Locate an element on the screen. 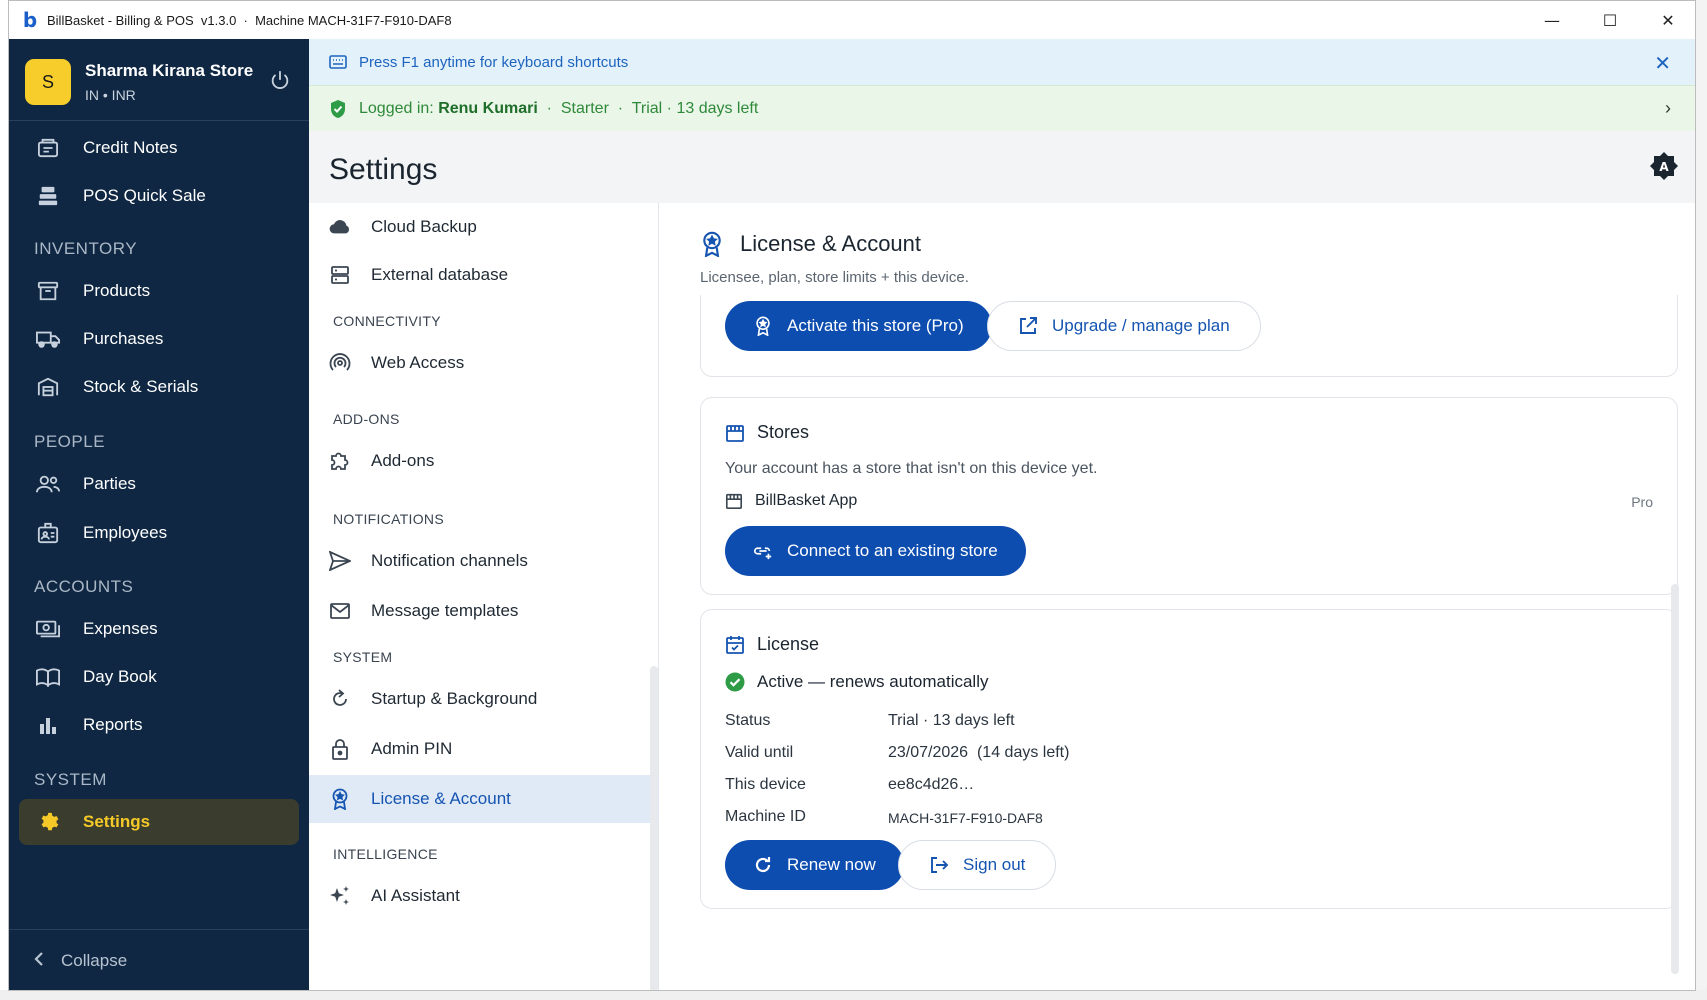  settings-menu-scrollbar is located at coordinates (654, 828).